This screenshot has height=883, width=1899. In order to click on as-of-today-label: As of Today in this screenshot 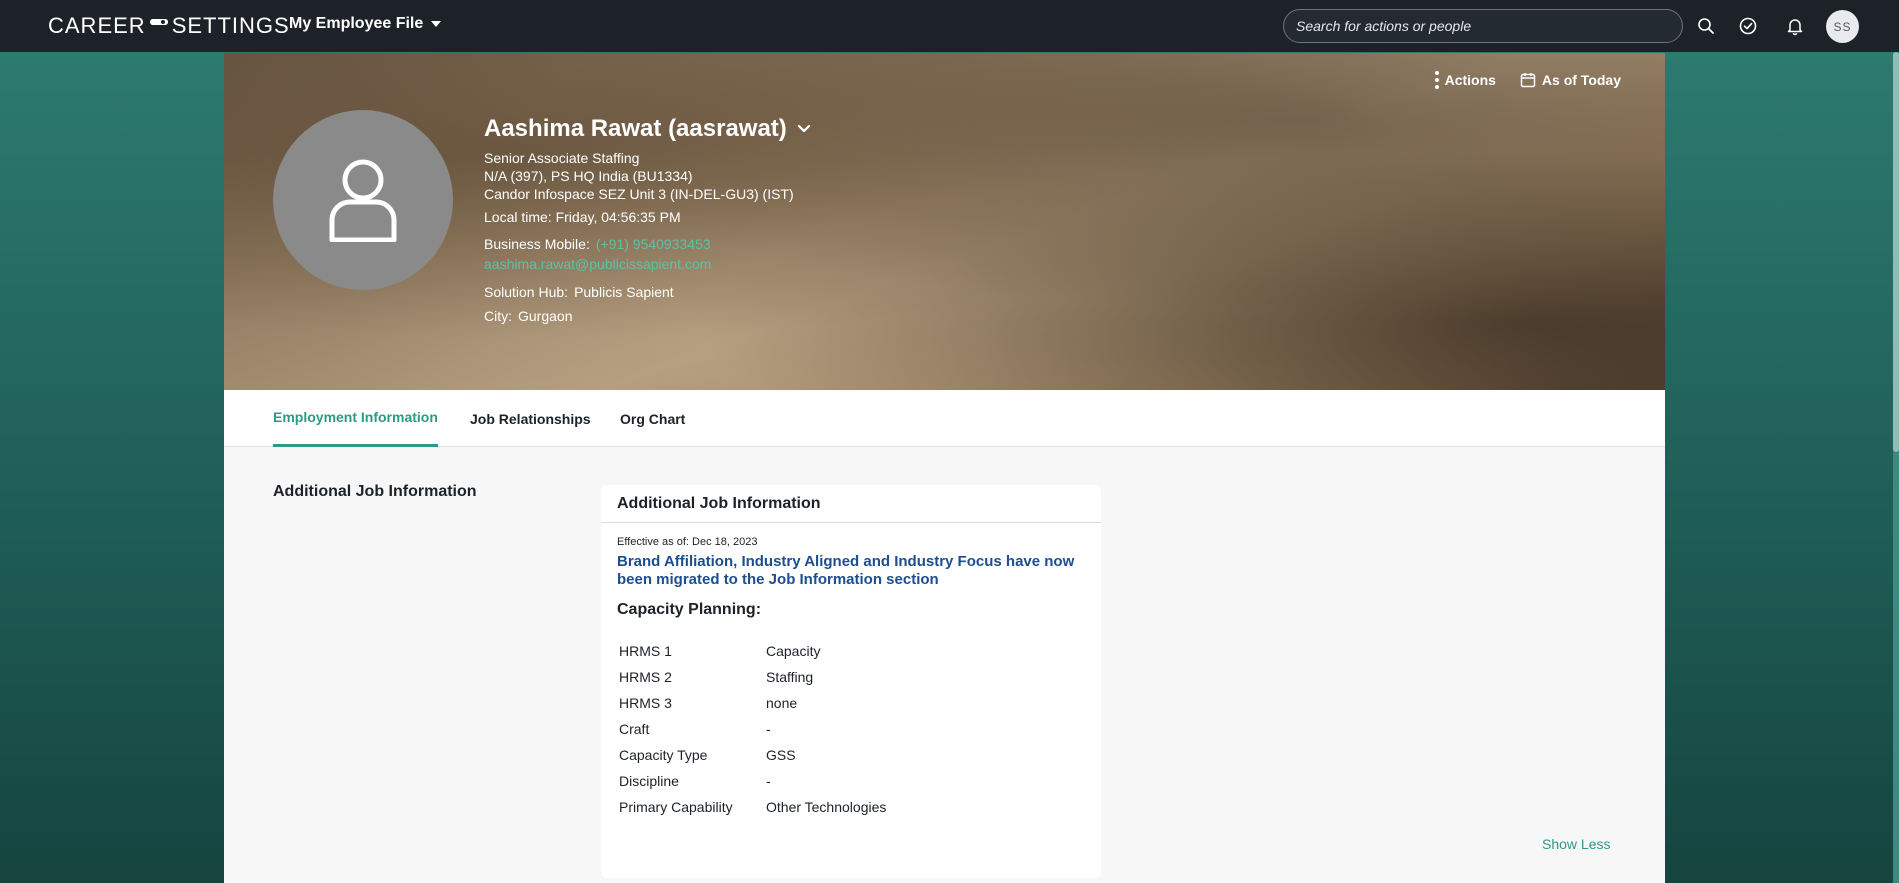, I will do `click(1581, 80)`.